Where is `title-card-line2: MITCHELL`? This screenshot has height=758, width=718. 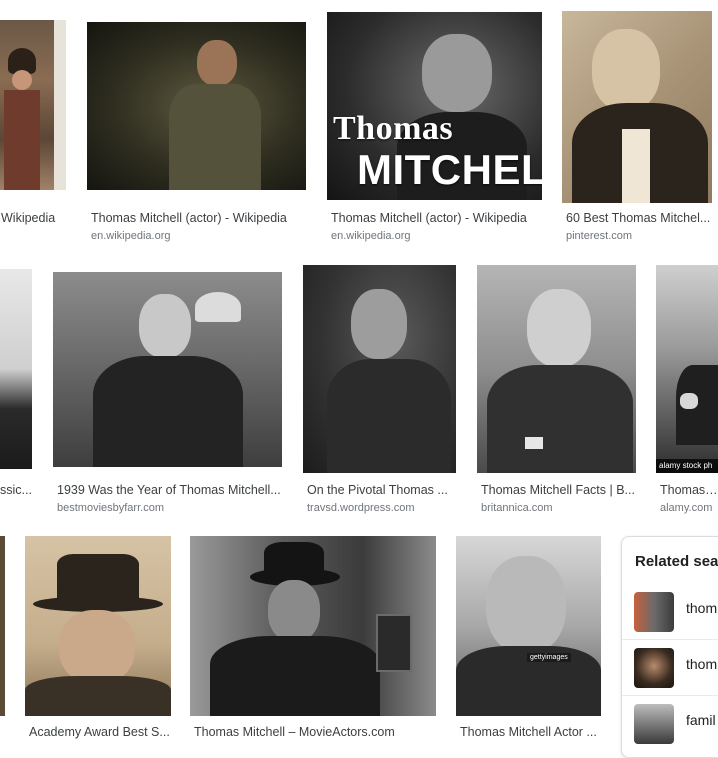
title-card-line2: MITCHELL is located at coordinates (449, 169).